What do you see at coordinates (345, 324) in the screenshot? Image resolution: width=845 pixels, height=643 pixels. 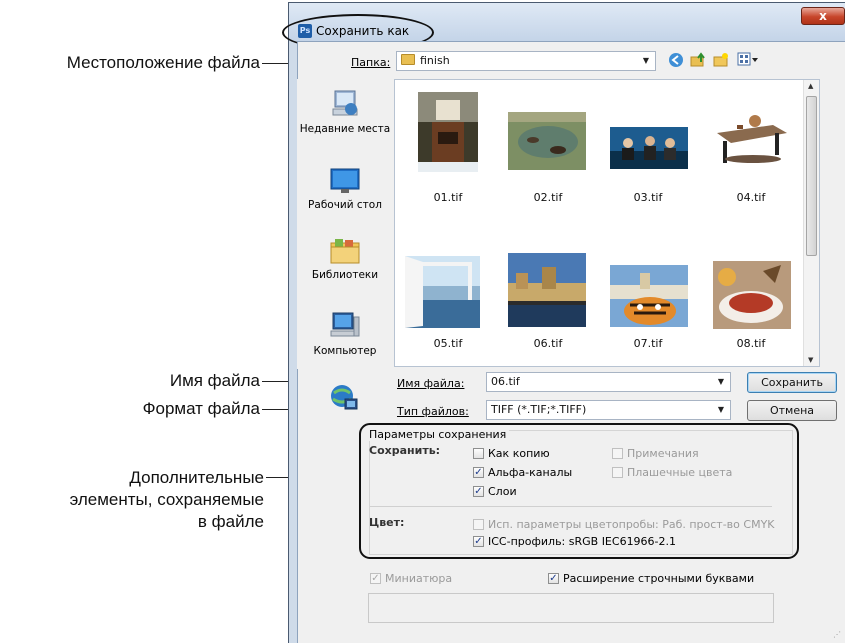 I see `computer-icon` at bounding box center [345, 324].